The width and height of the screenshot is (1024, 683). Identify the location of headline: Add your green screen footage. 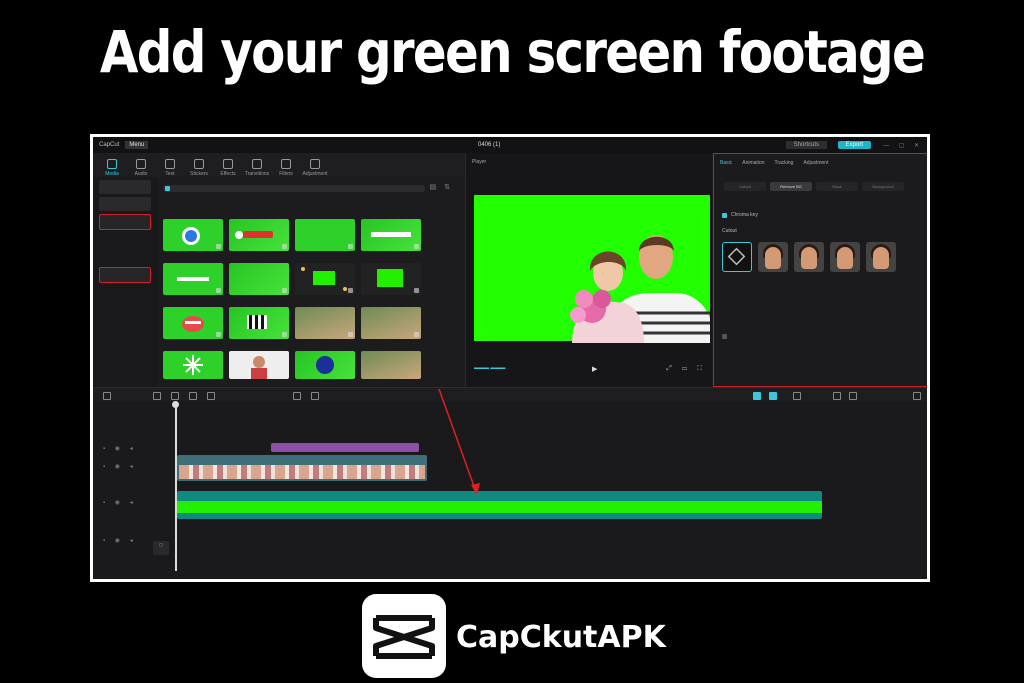
(512, 52).